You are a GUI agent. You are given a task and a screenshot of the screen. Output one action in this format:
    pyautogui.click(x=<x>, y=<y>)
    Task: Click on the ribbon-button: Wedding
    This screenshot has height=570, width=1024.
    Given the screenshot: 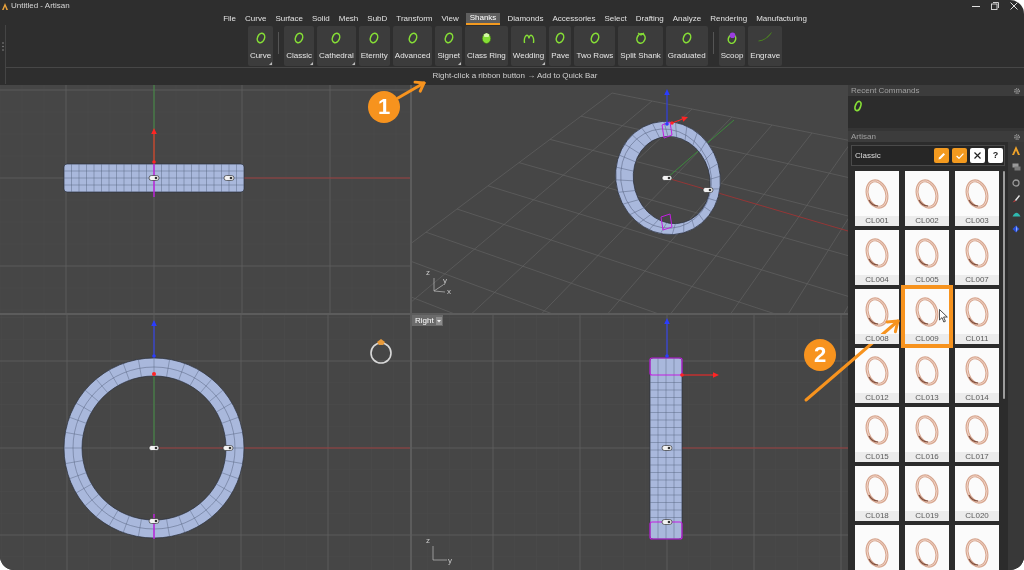 What is the action you would take?
    pyautogui.click(x=528, y=46)
    